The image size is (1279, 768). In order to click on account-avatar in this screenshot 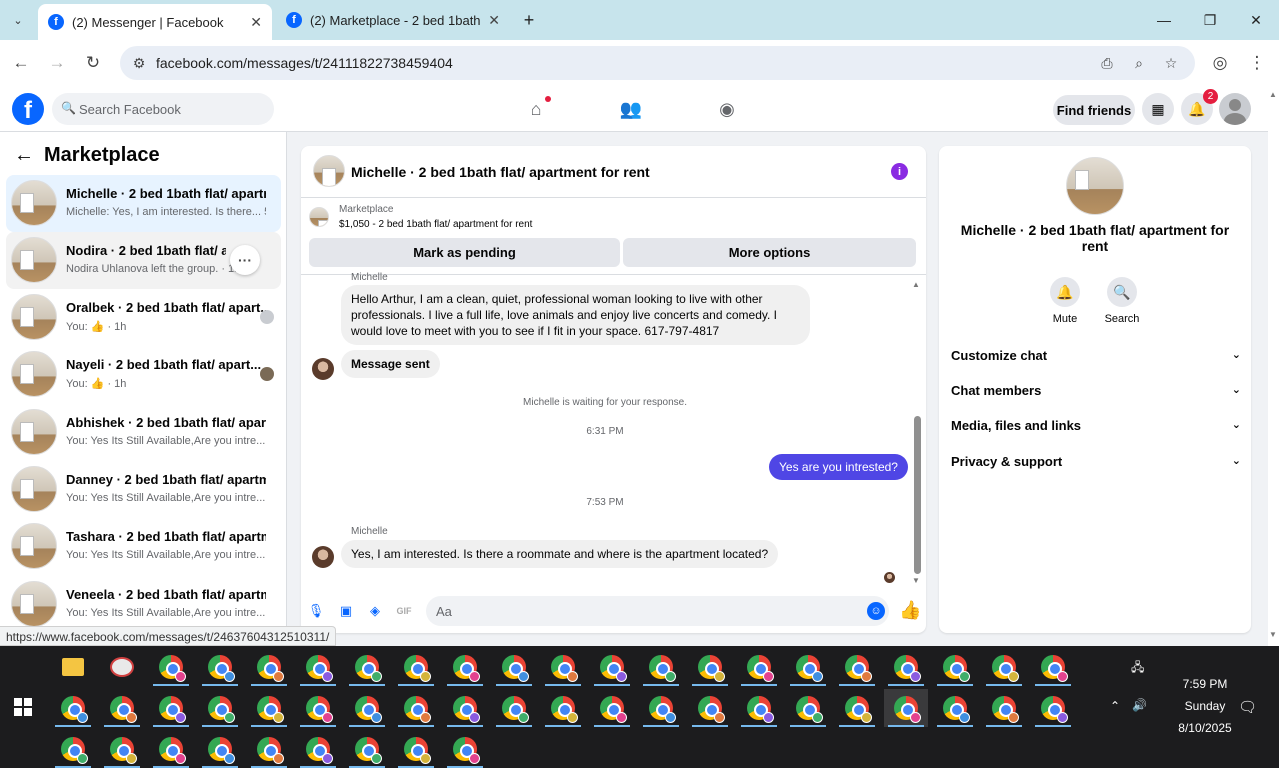, I will do `click(1235, 109)`.